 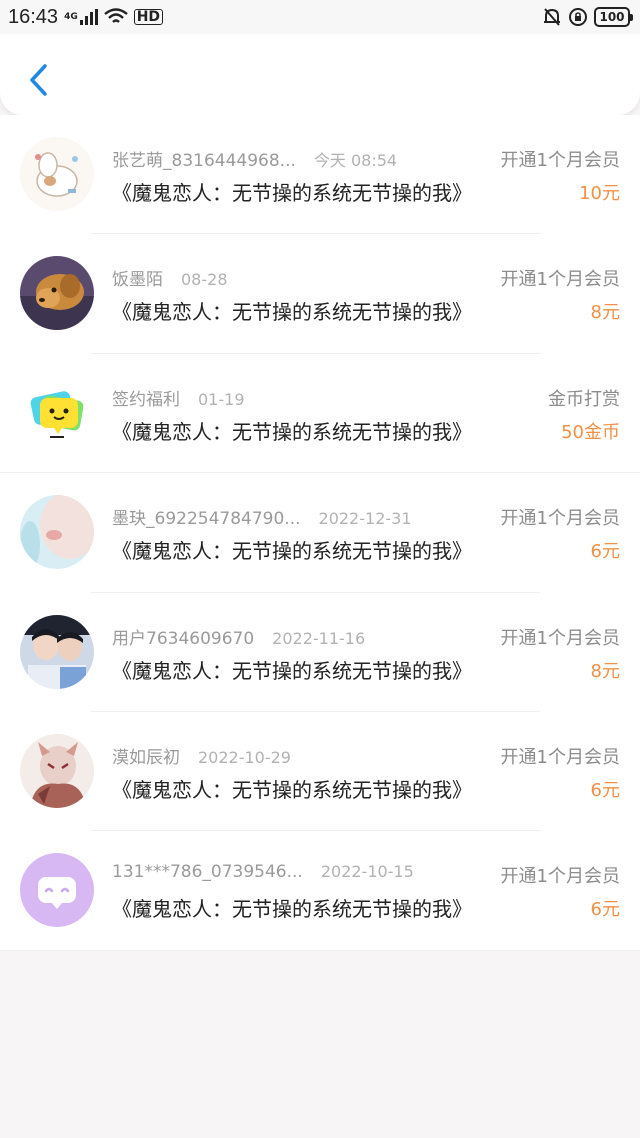 I want to click on record-date: 08-28, so click(x=204, y=280).